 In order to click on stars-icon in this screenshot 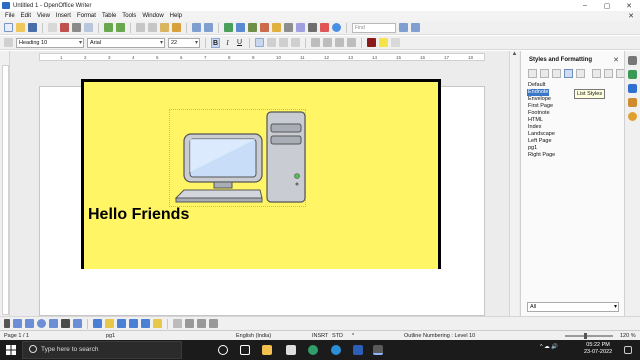, I will do `click(157, 323)`.